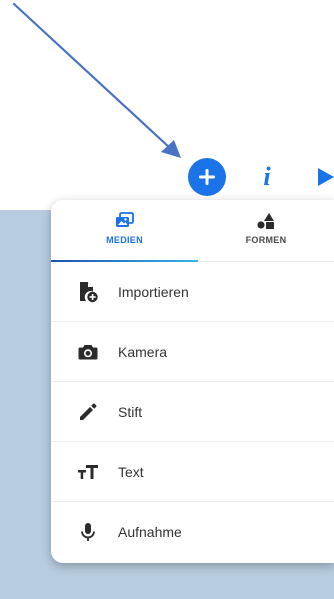  Describe the element at coordinates (192, 352) in the screenshot. I see `menu-item-kamera: Kamera` at that location.